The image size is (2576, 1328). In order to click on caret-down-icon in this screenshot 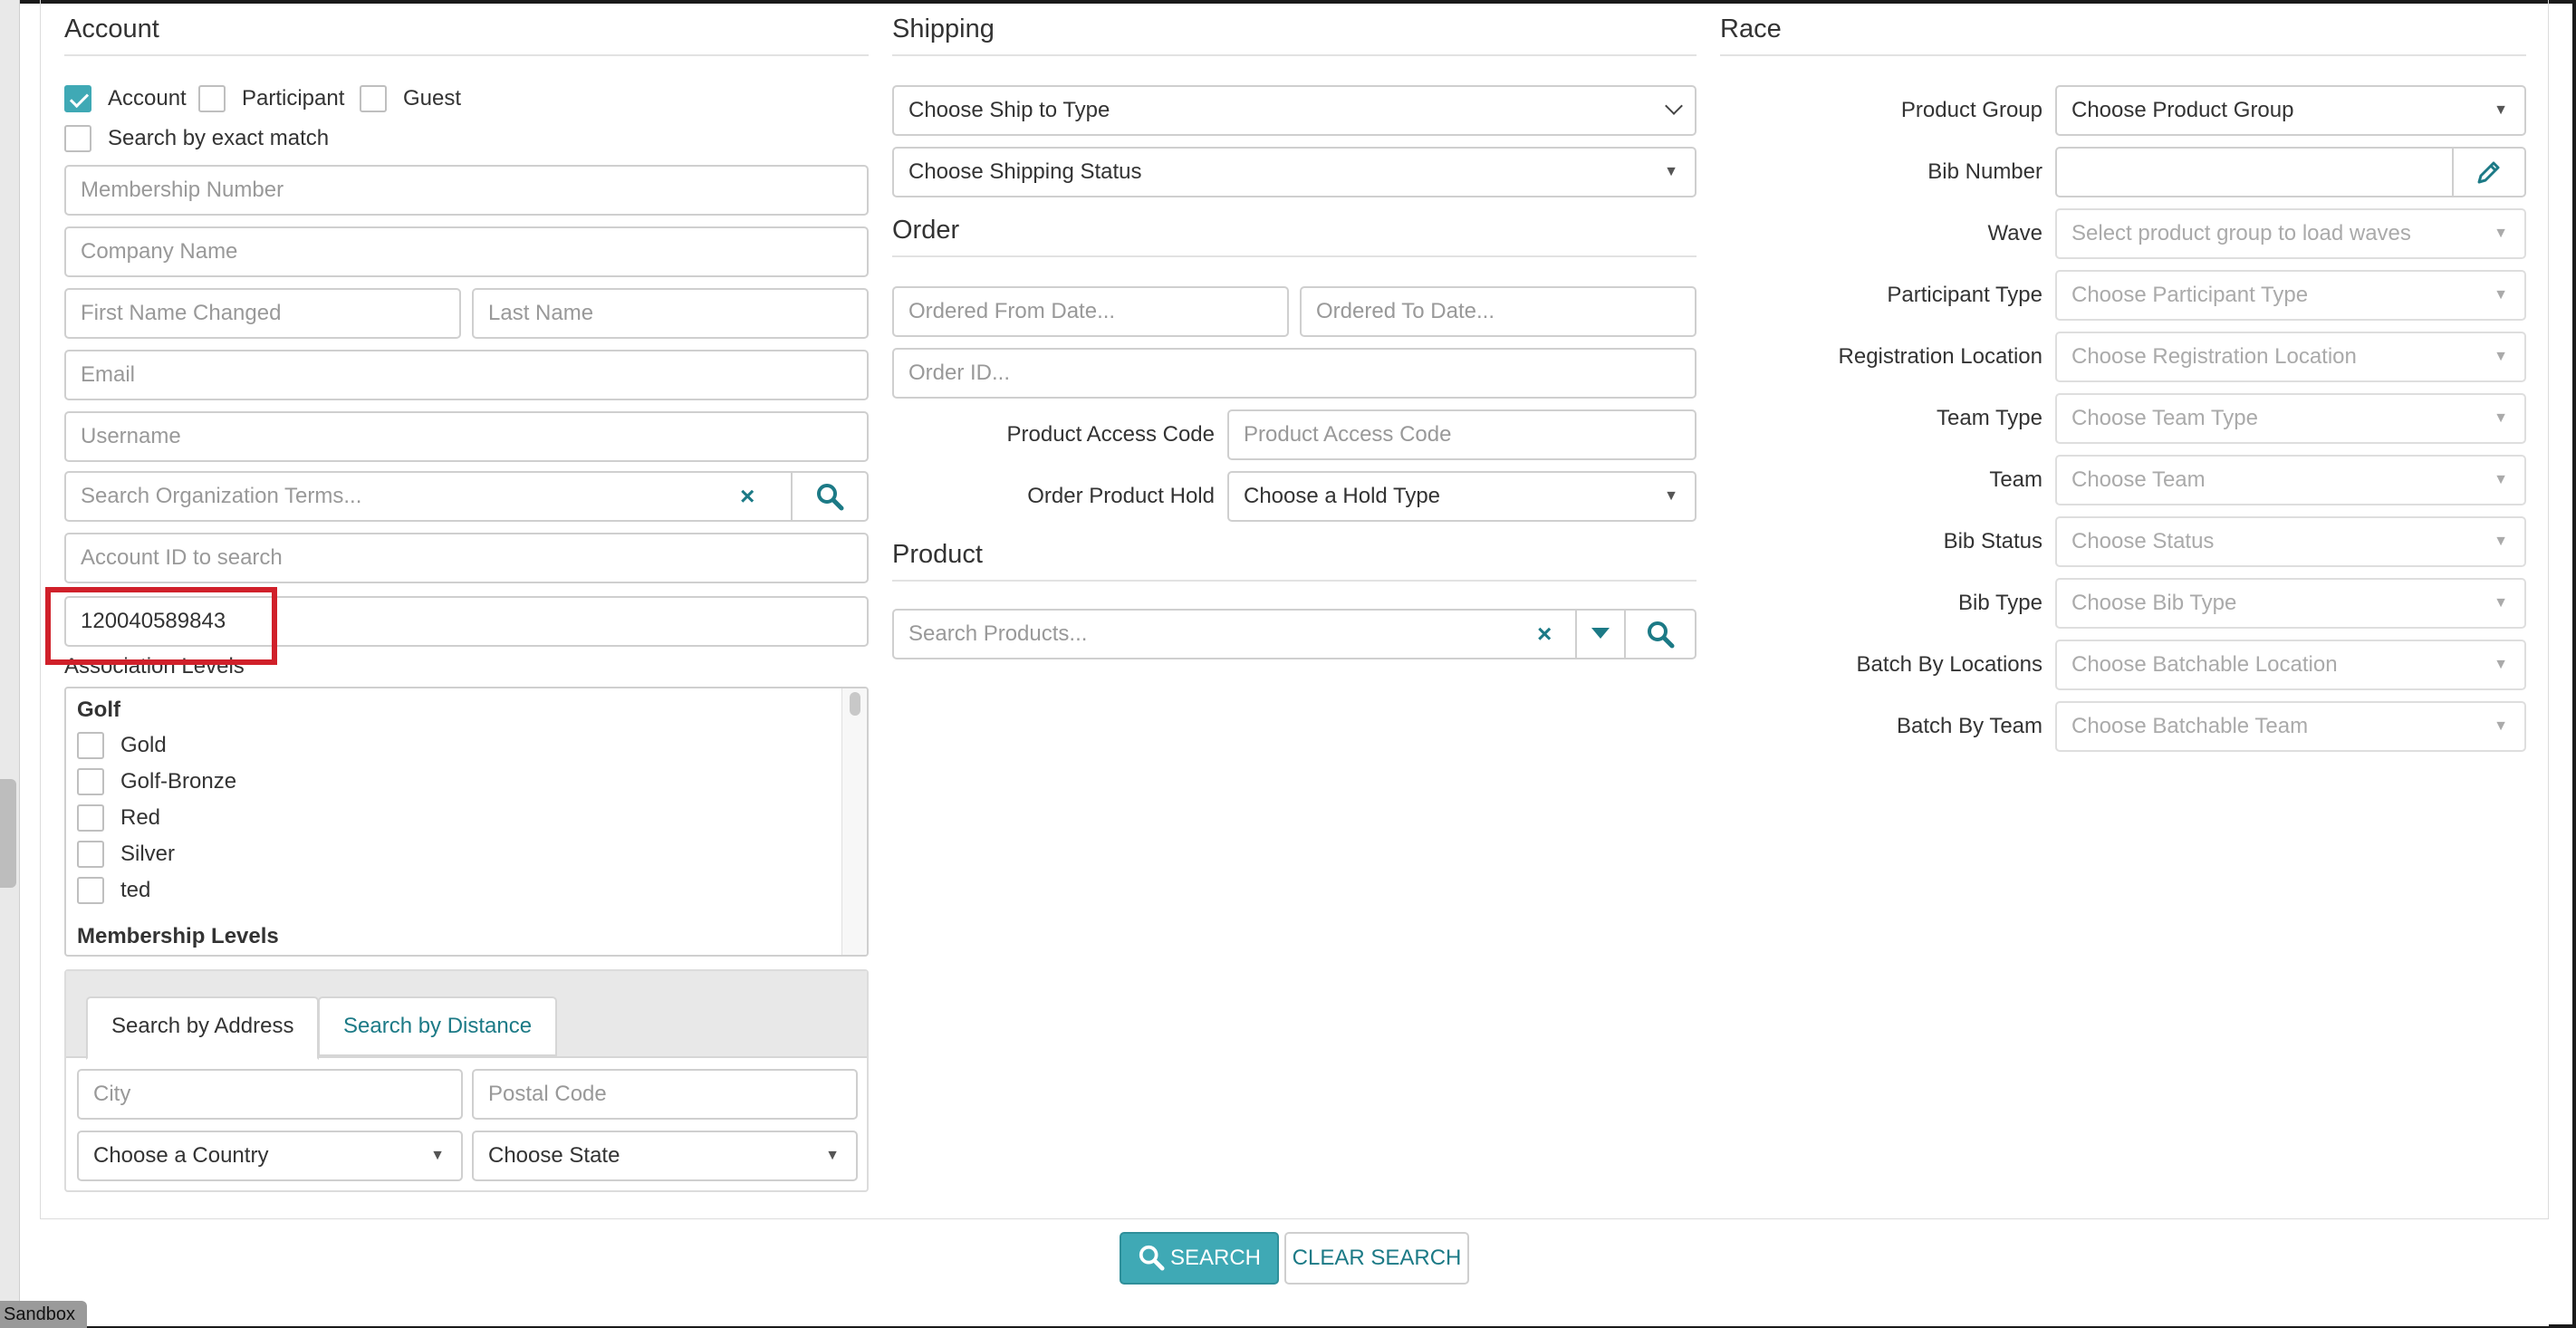, I will do `click(1600, 633)`.